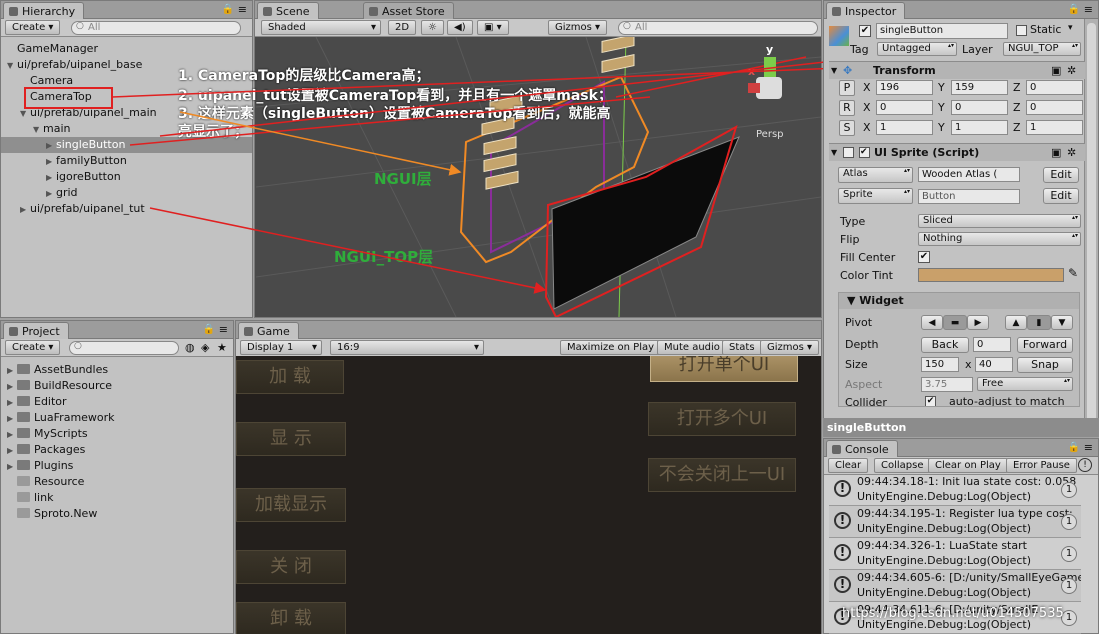  I want to click on tab-inspector: Inspector, so click(866, 10).